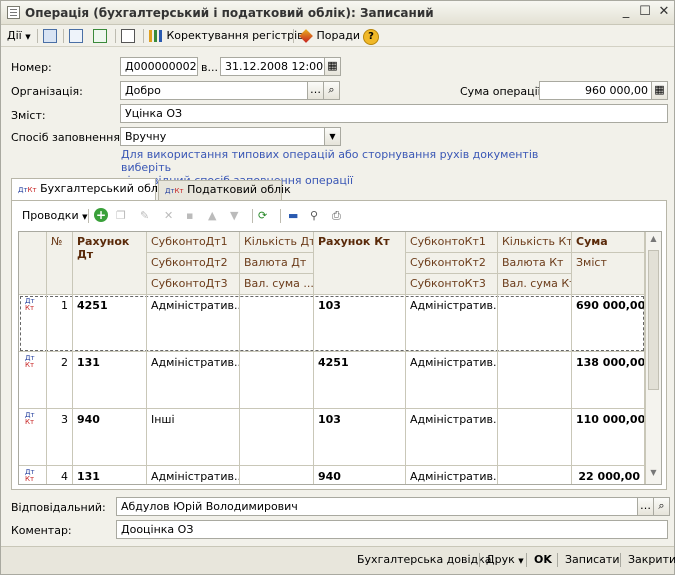 The height and width of the screenshot is (575, 675). Describe the element at coordinates (596, 90) in the screenshot. I see `operation-sum-field: 960 000,00` at that location.